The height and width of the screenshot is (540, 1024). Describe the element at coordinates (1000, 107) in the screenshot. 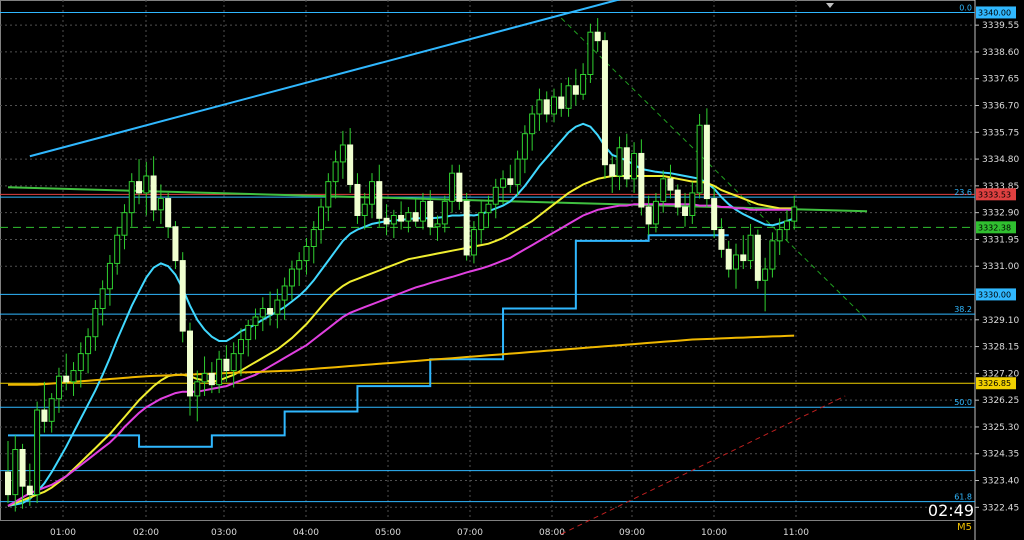

I see `y-tick-label: 3336.70` at that location.